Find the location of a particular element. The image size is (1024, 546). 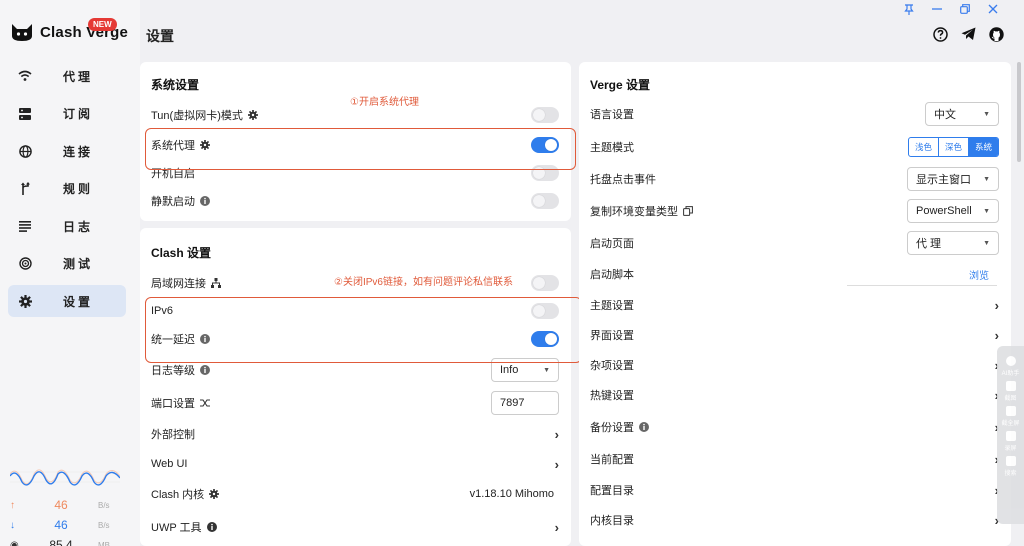

chevron-right-icon: › is located at coordinates (556, 464).